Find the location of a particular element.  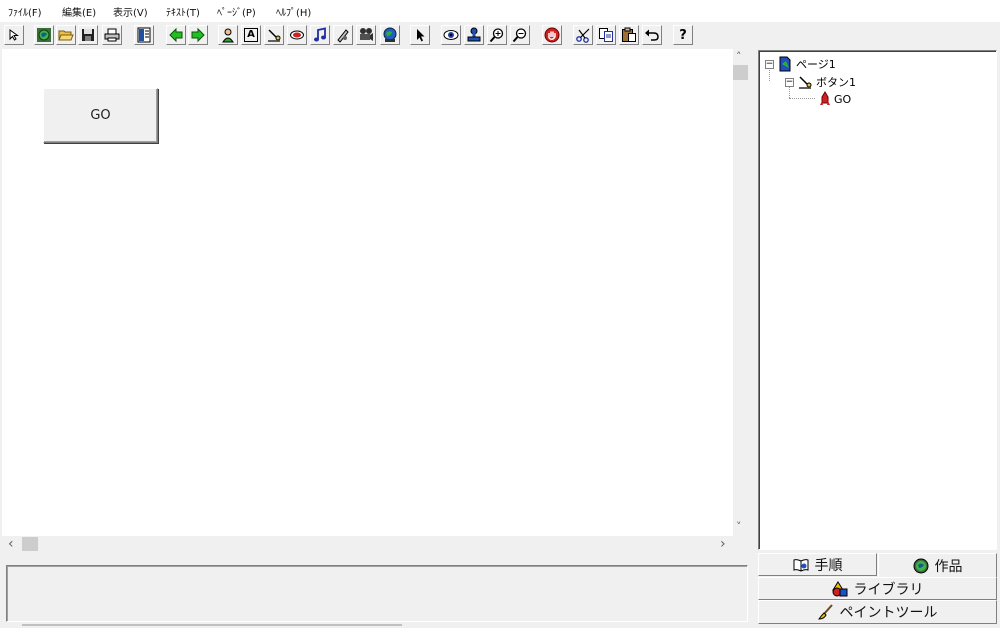

menu-text: ﾃｷｽﾄ(T) is located at coordinates (183, 11).